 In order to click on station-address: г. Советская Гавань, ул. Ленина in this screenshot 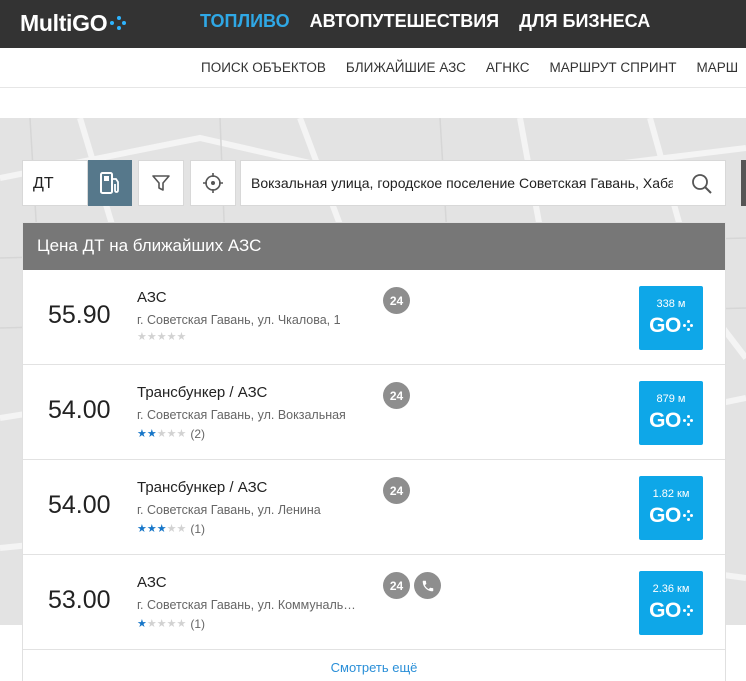, I will do `click(229, 510)`.